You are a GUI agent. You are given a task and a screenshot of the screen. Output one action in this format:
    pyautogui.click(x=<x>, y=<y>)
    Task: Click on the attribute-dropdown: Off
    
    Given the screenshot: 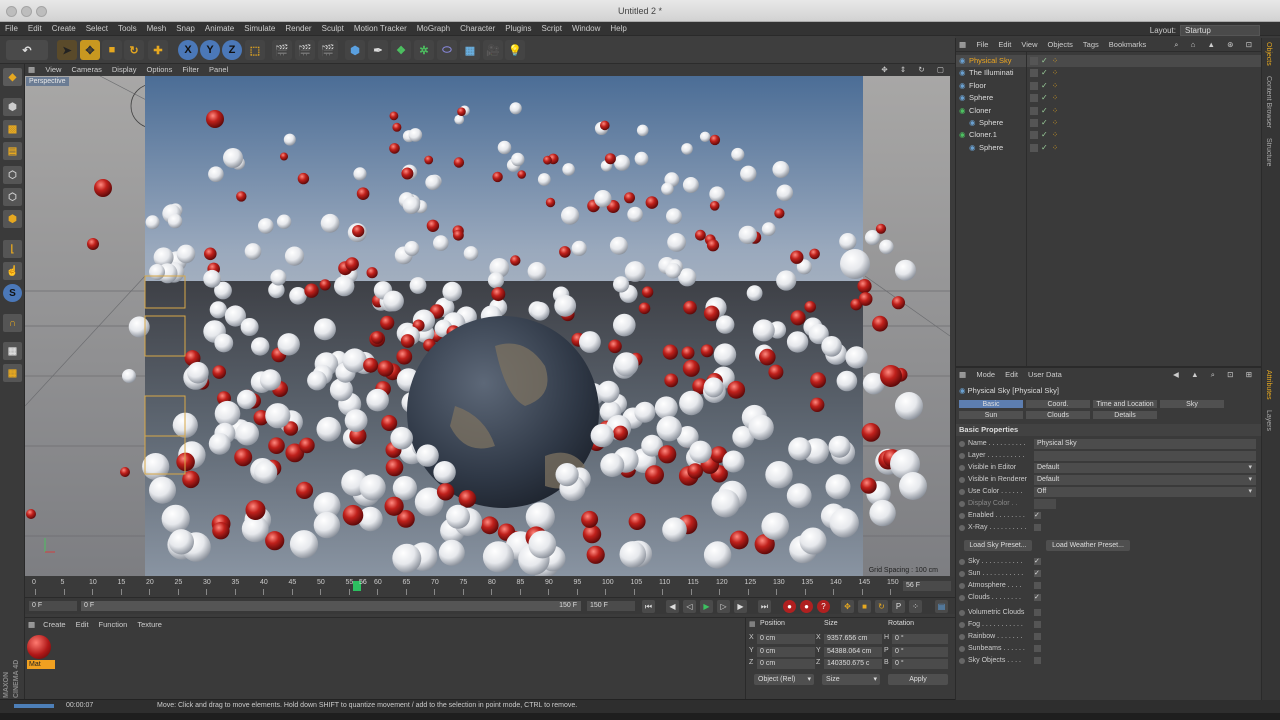 What is the action you would take?
    pyautogui.click(x=1145, y=492)
    